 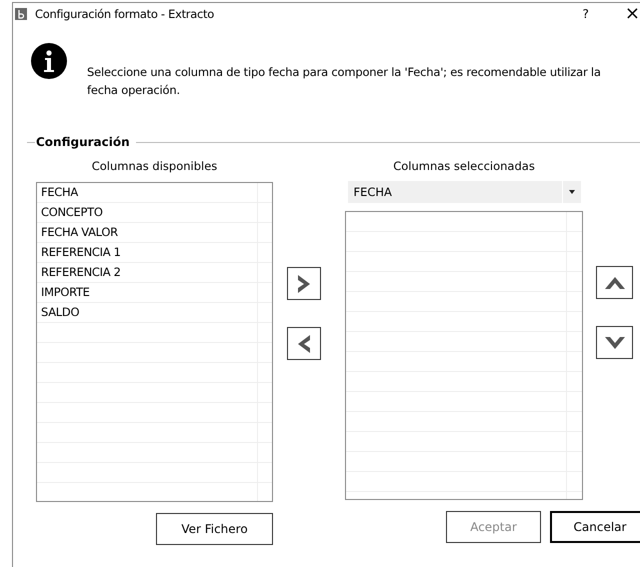 I want to click on list-item: REFERENCIA 1, so click(x=139, y=252).